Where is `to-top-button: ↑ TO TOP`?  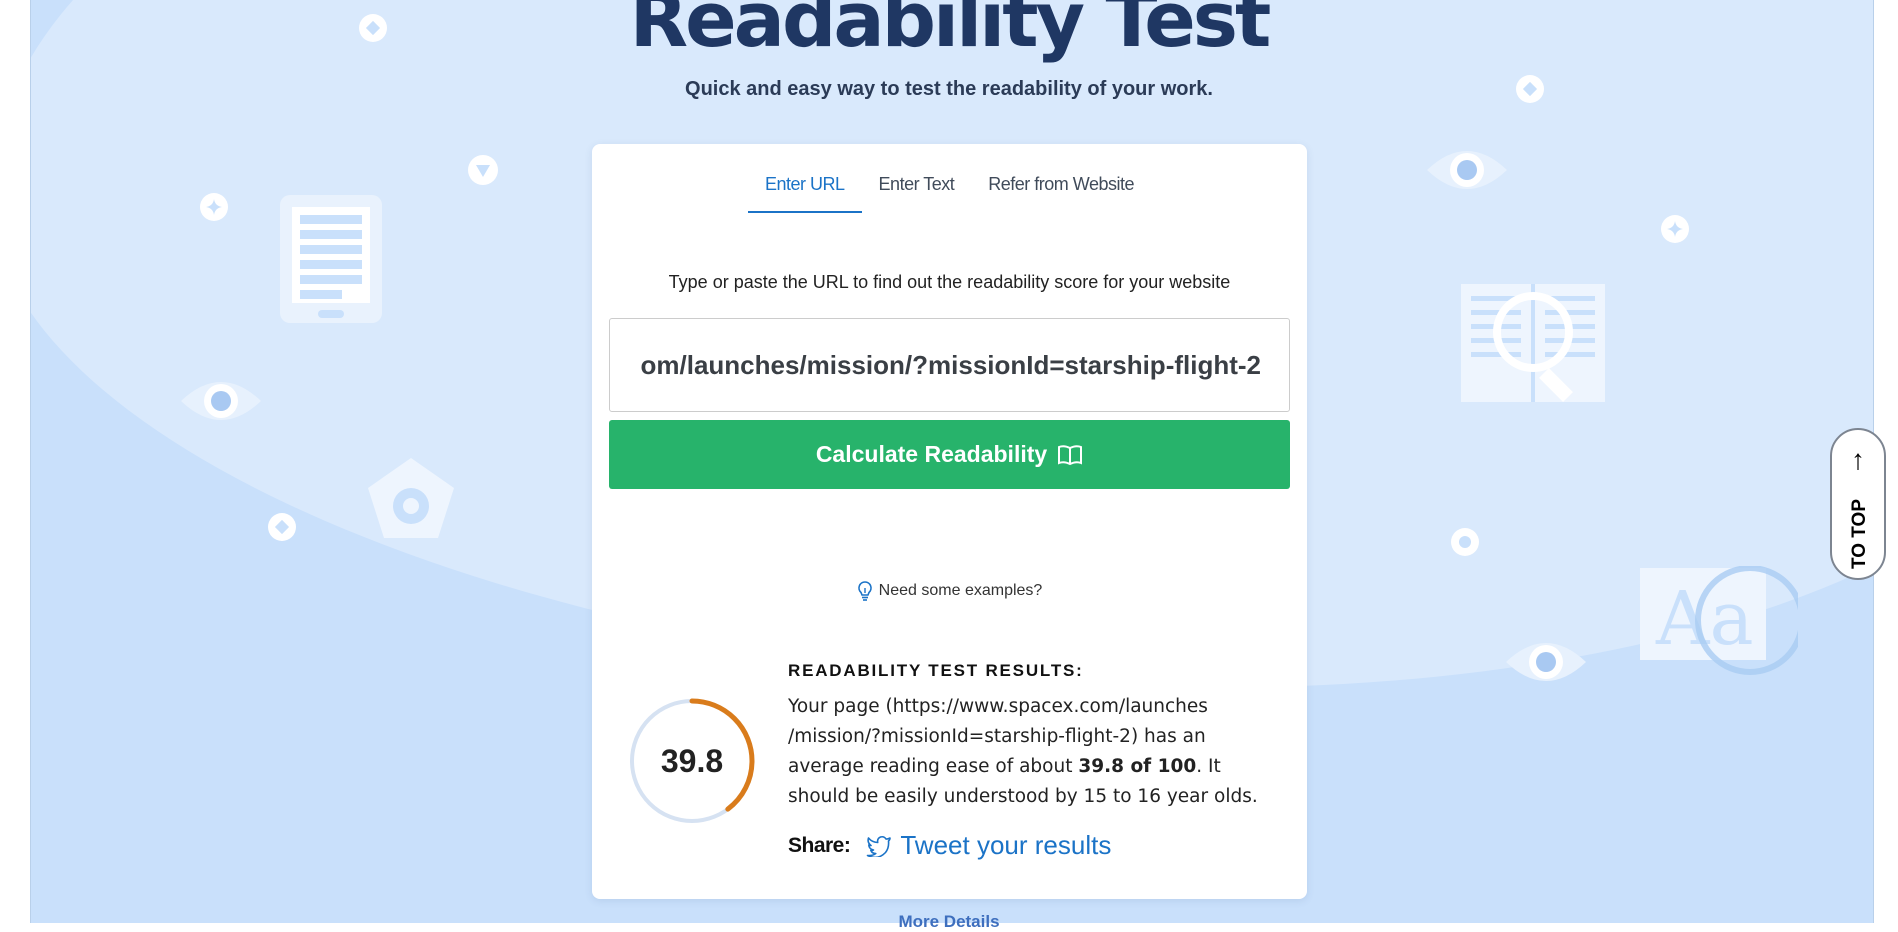 to-top-button: ↑ TO TOP is located at coordinates (1858, 504).